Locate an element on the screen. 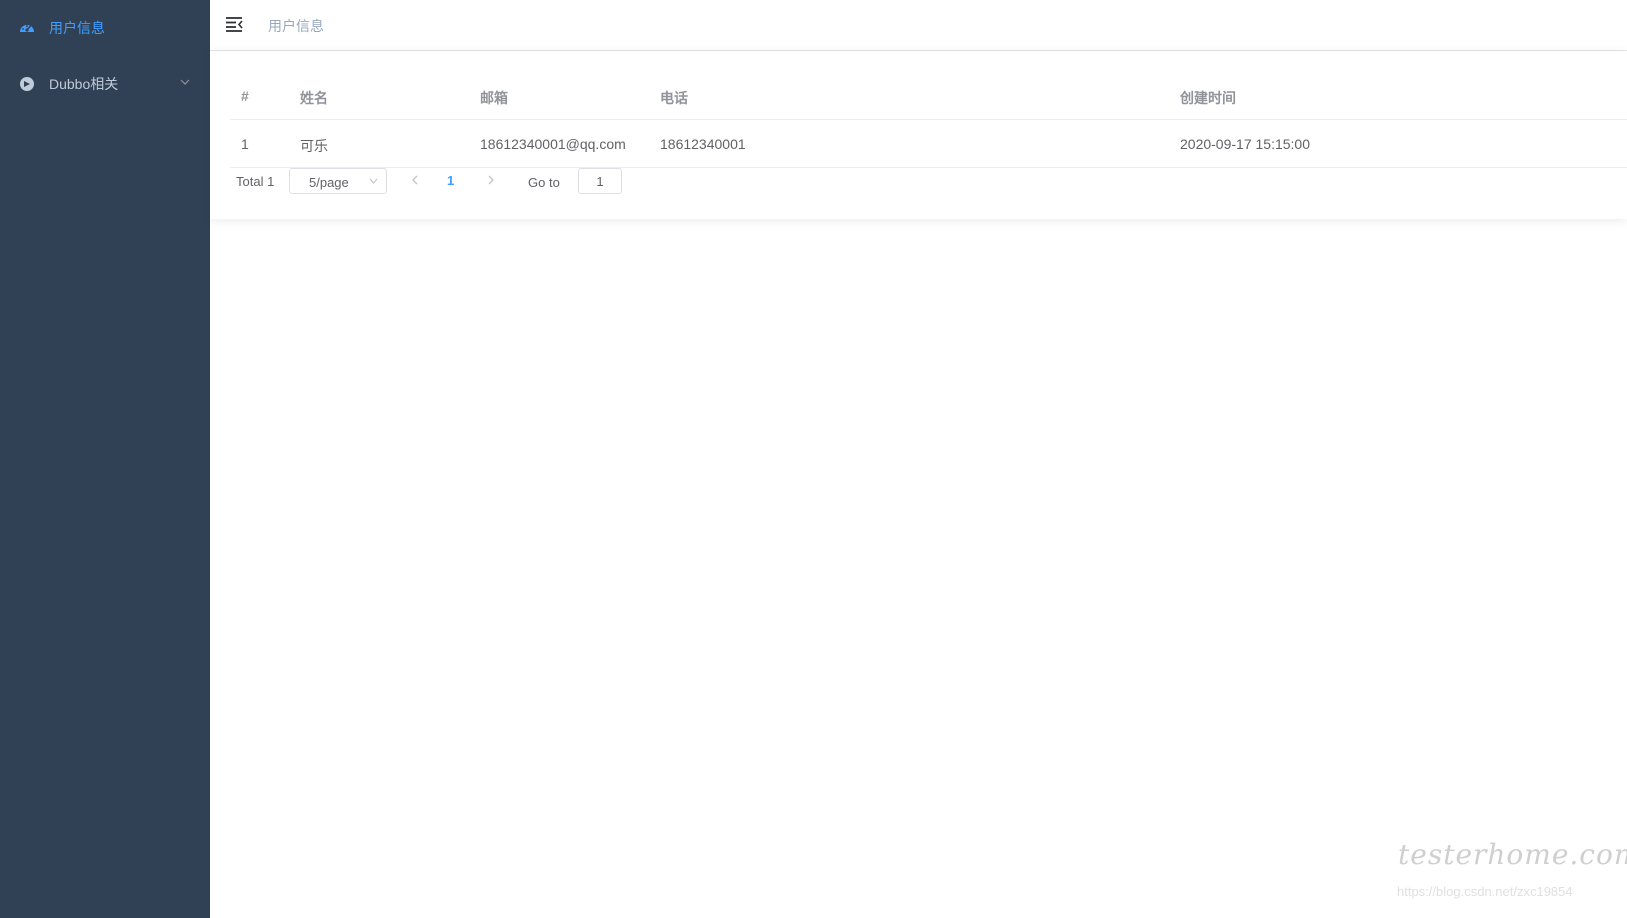 The width and height of the screenshot is (1627, 918). table-header: # 姓名 邮箱 电话 创建时间 is located at coordinates (928, 96).